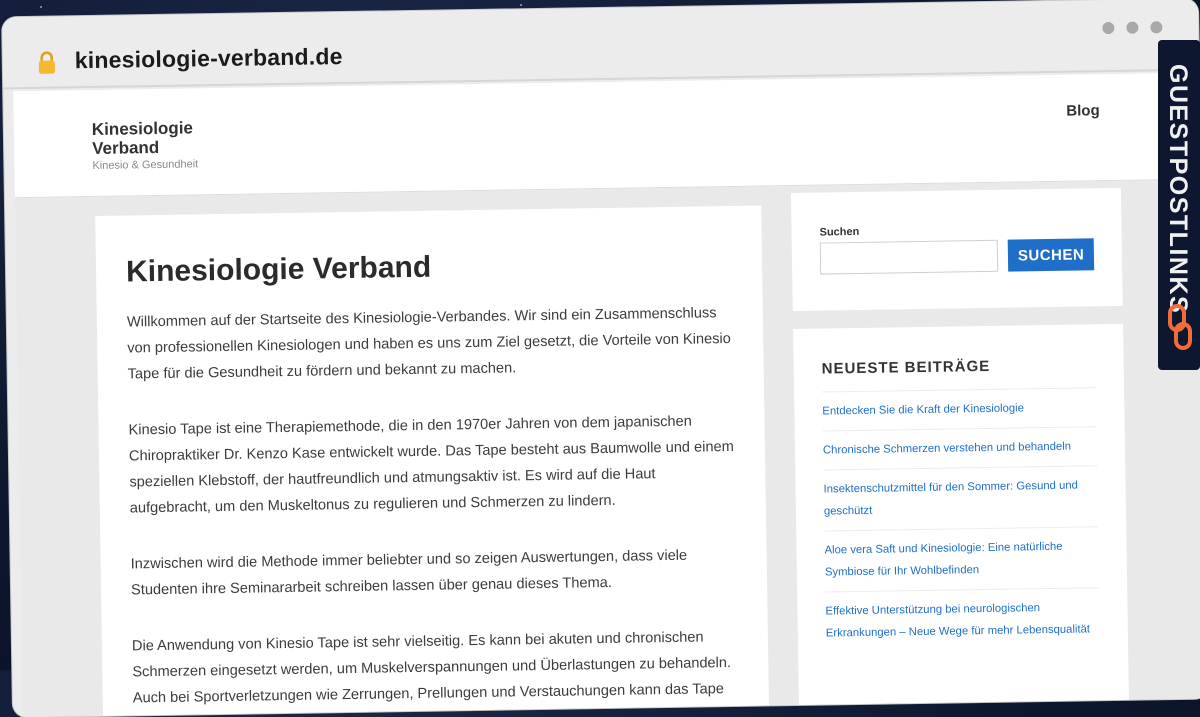 This screenshot has height=717, width=1200. Describe the element at coordinates (46, 62) in the screenshot. I see `lock-icon` at that location.